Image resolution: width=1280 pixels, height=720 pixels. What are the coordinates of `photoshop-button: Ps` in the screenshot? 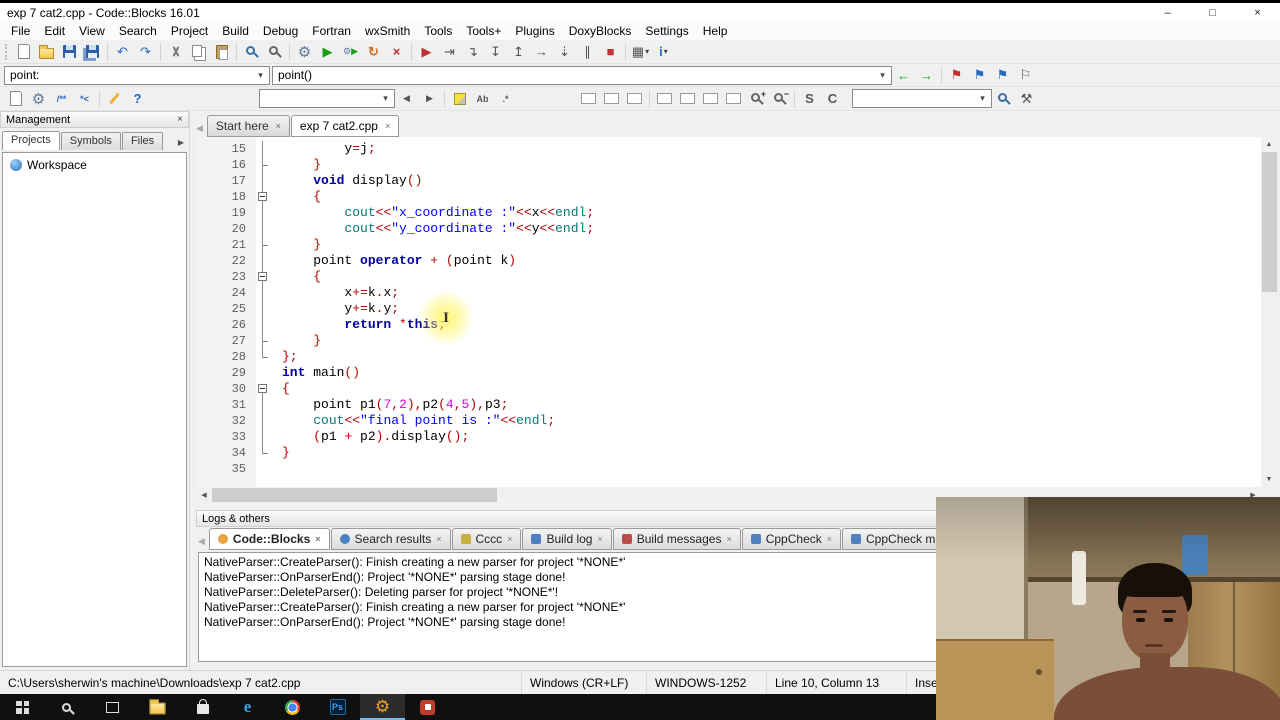 It's located at (337, 707).